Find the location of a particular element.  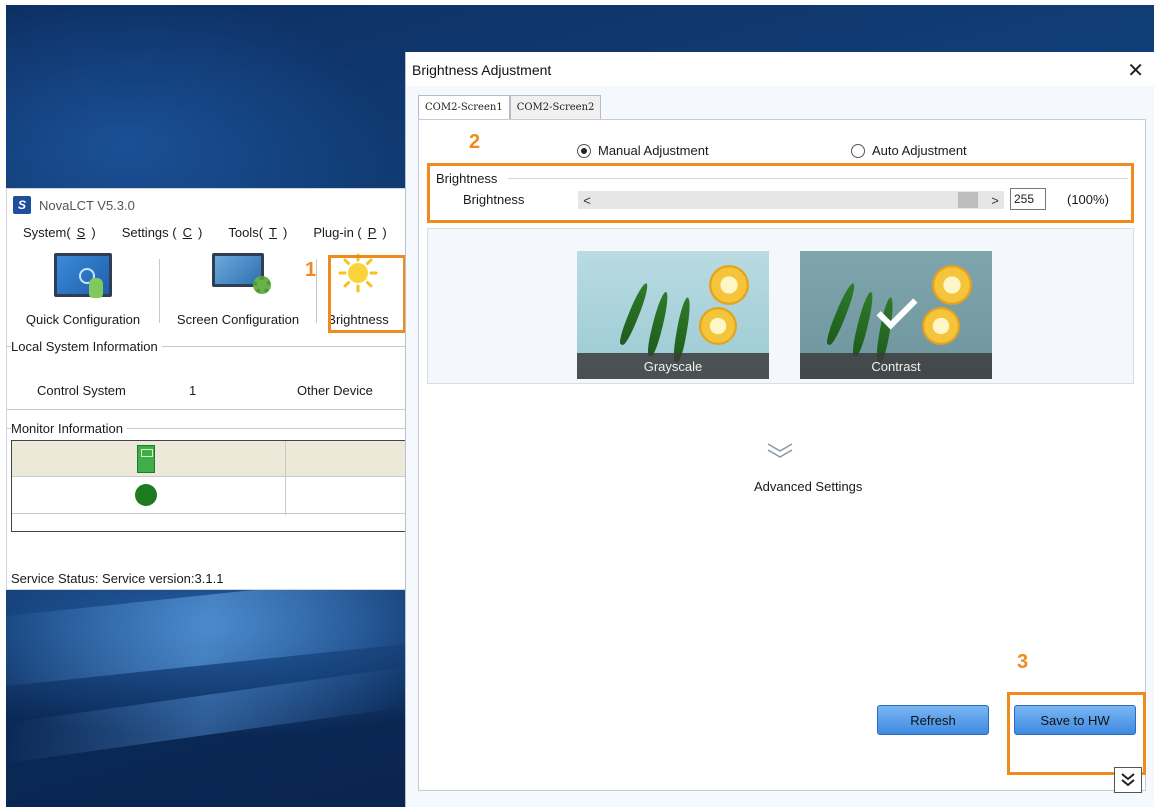

brightness-percent: (100%) is located at coordinates (1088, 199).